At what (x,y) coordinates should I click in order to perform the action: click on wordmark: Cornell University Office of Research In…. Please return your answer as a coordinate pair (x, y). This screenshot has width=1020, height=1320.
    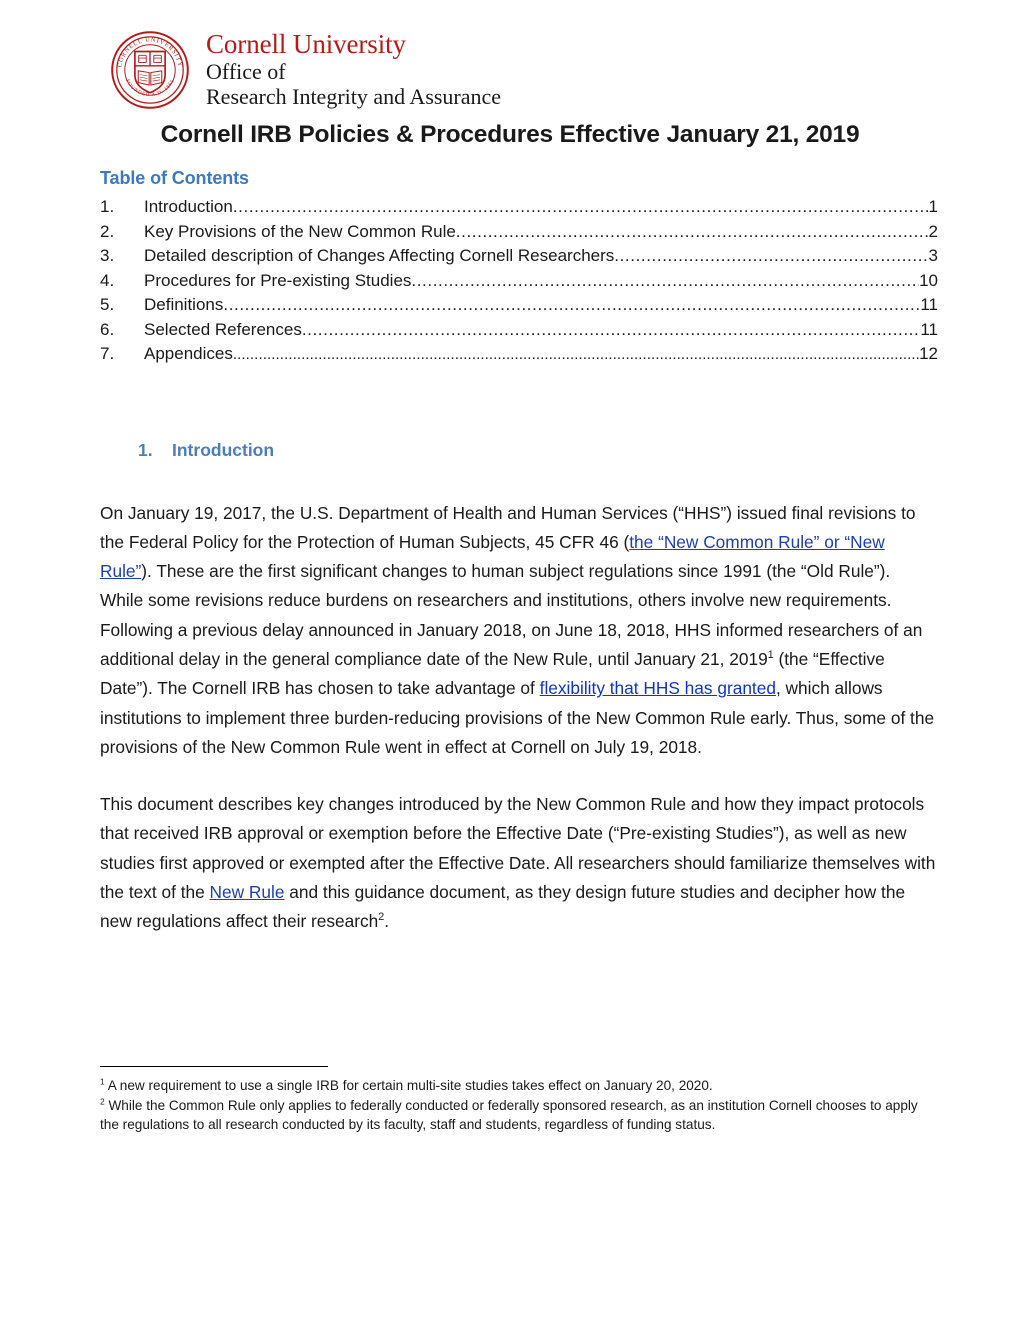
    Looking at the image, I should click on (353, 67).